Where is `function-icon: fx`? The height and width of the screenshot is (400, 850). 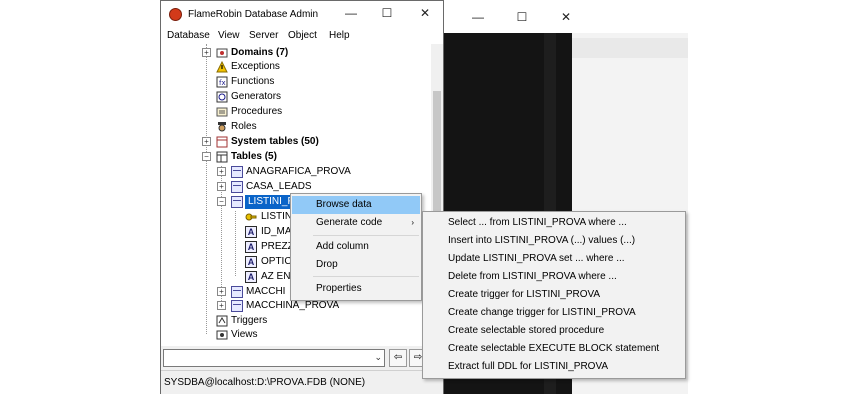 function-icon: fx is located at coordinates (222, 82).